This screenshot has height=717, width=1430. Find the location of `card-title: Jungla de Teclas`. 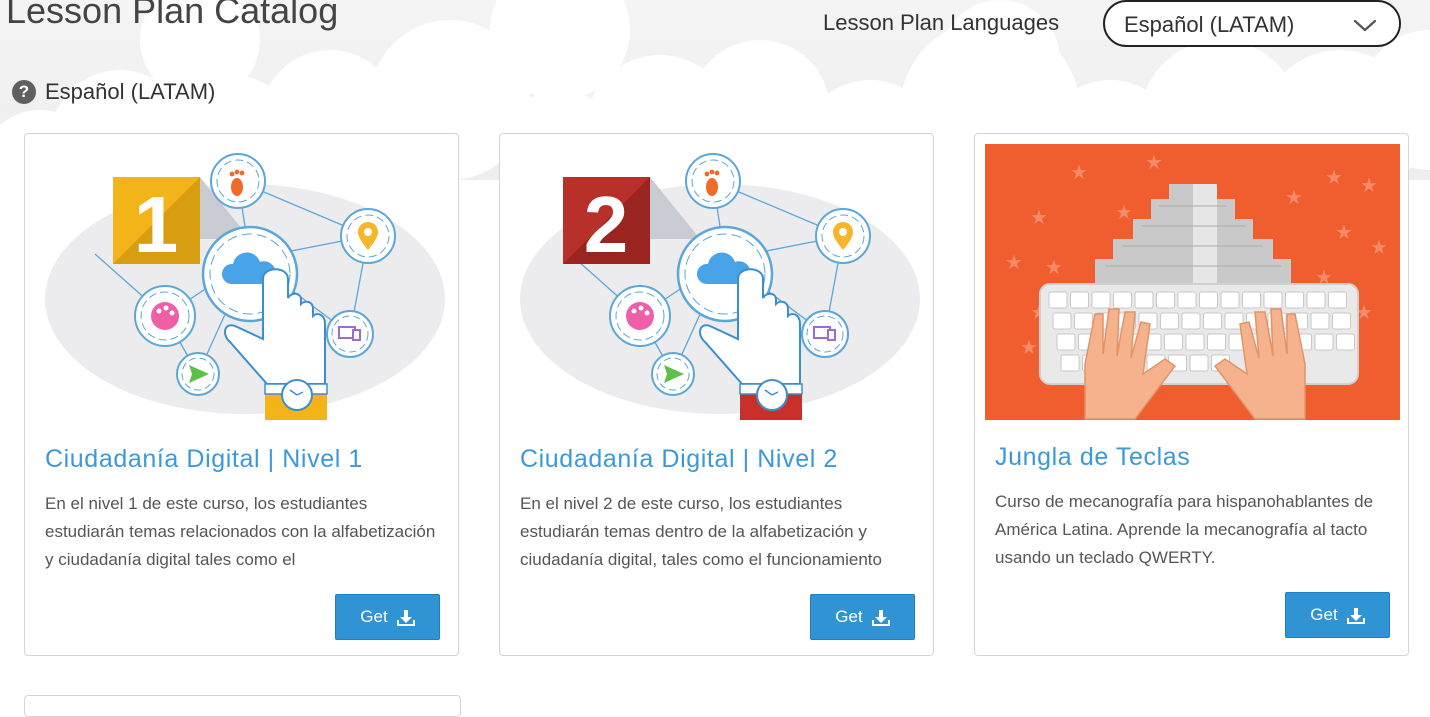

card-title: Jungla de Teclas is located at coordinates (1092, 457).